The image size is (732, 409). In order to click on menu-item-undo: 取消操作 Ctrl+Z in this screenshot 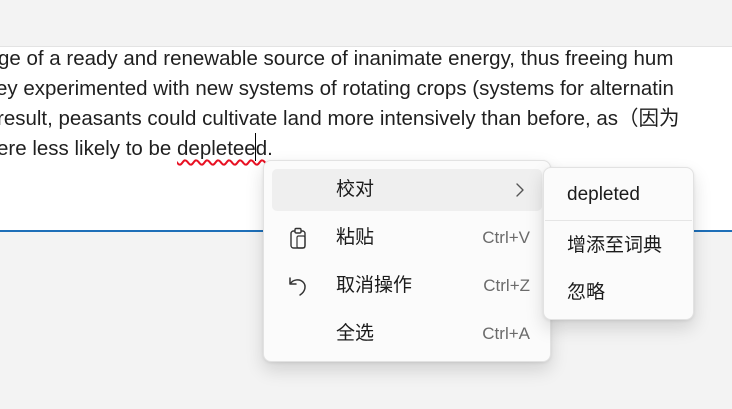, I will do `click(407, 286)`.